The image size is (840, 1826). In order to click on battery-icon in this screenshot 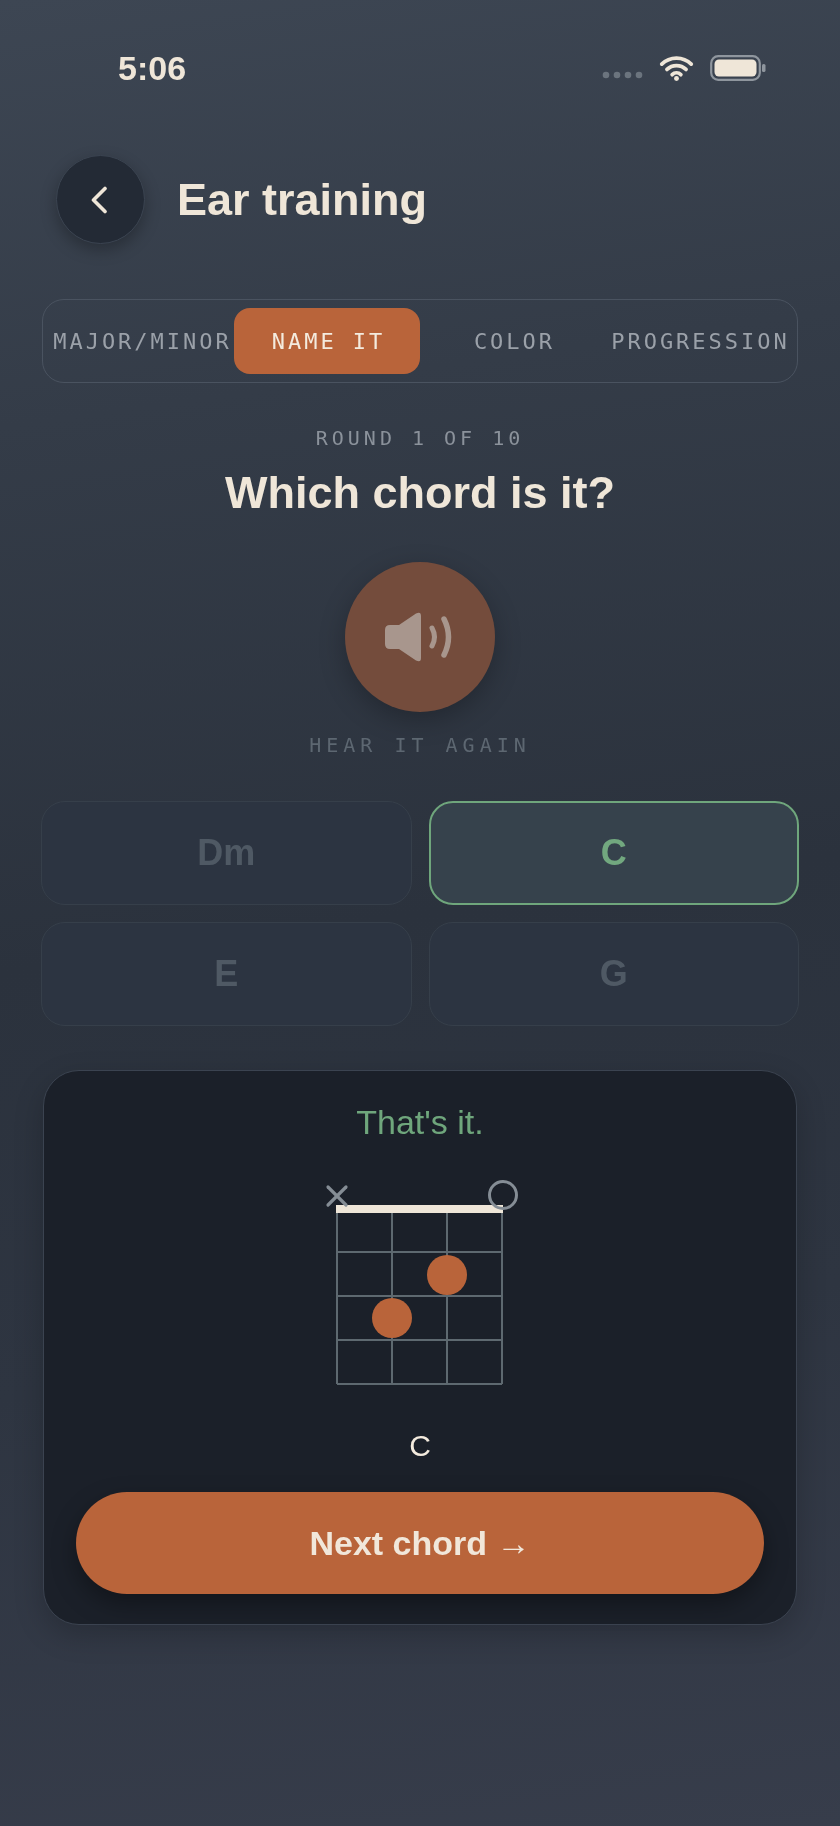, I will do `click(738, 68)`.